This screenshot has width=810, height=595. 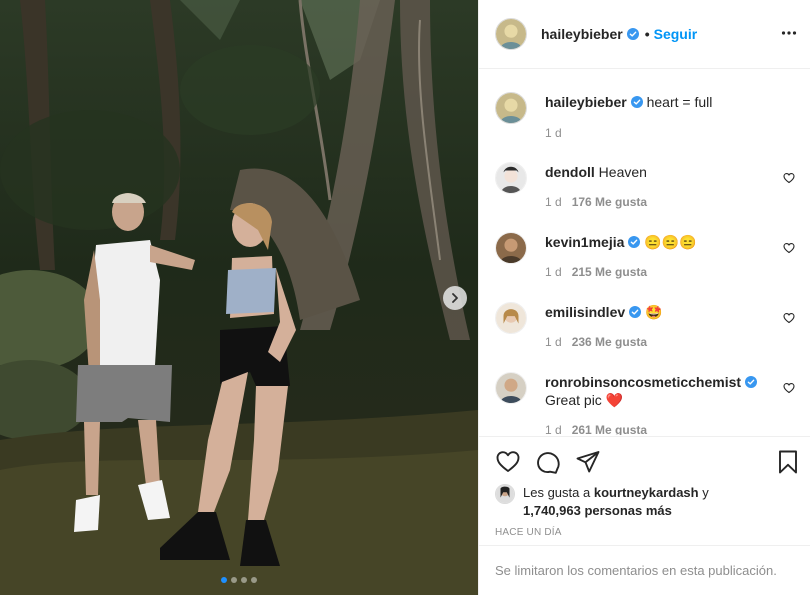 I want to click on comment-likes: 261 Me gusta, so click(x=609, y=429).